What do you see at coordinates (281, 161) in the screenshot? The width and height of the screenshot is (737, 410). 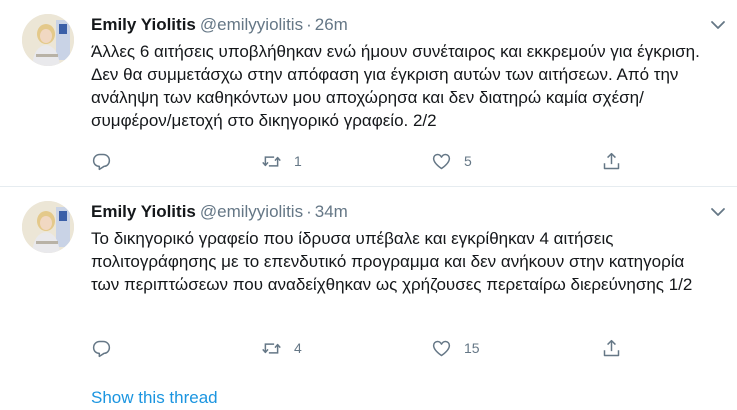 I see `retweet-button: 1` at bounding box center [281, 161].